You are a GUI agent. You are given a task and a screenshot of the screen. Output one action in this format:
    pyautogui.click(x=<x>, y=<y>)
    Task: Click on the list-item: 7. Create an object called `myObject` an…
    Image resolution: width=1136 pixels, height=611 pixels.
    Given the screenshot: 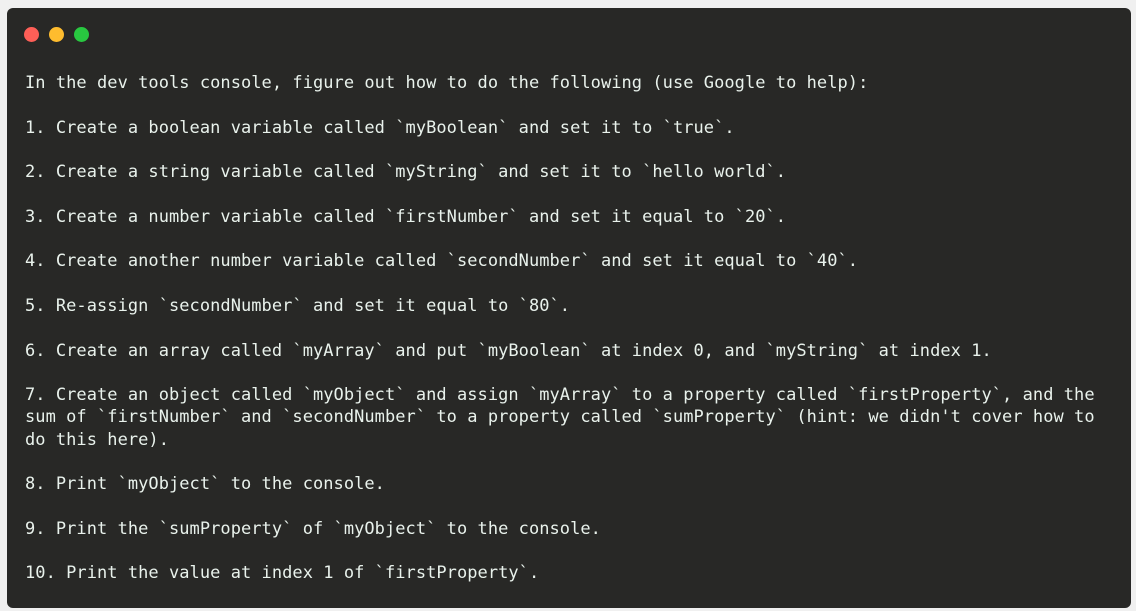 What is the action you would take?
    pyautogui.click(x=565, y=417)
    